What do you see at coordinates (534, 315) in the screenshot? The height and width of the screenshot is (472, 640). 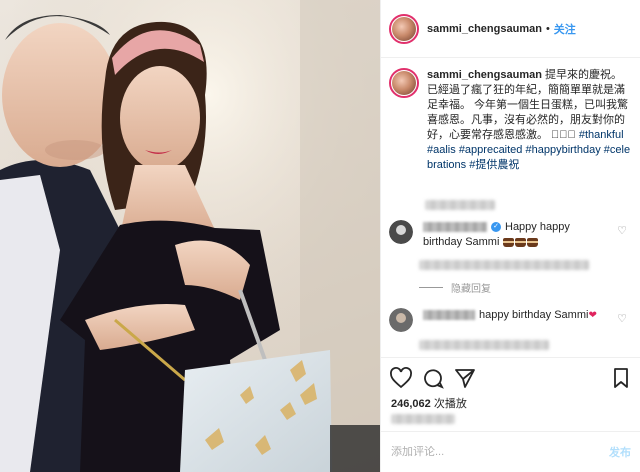 I see `comment-text: happy birthday Sammi` at bounding box center [534, 315].